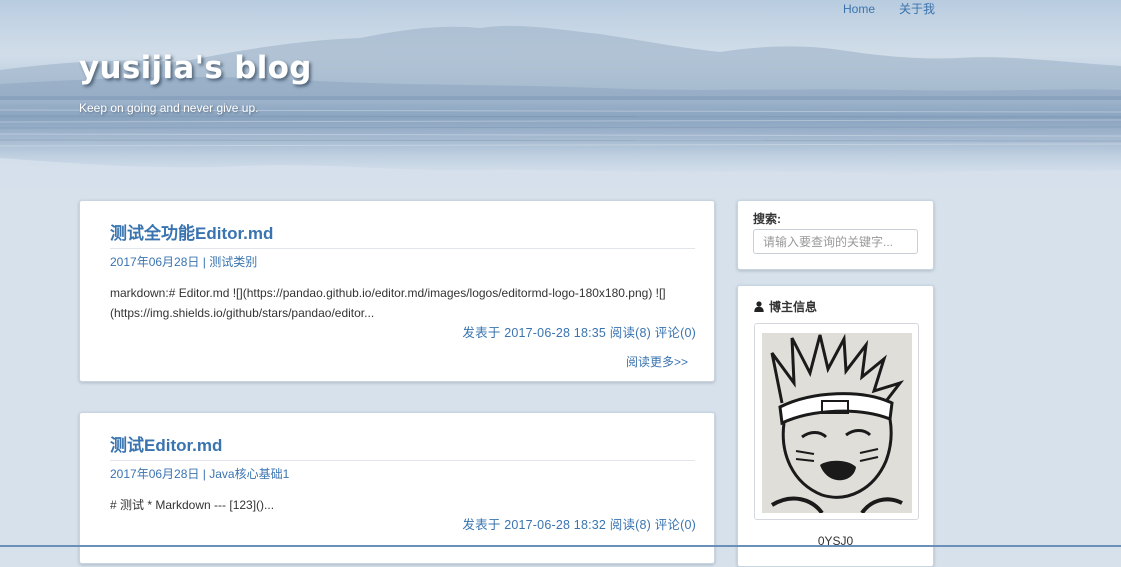 This screenshot has height=567, width=1121. I want to click on post-footer-stats: 发表于 2017-06-28 18:35 阅读(8) 评论(0), so click(579, 333).